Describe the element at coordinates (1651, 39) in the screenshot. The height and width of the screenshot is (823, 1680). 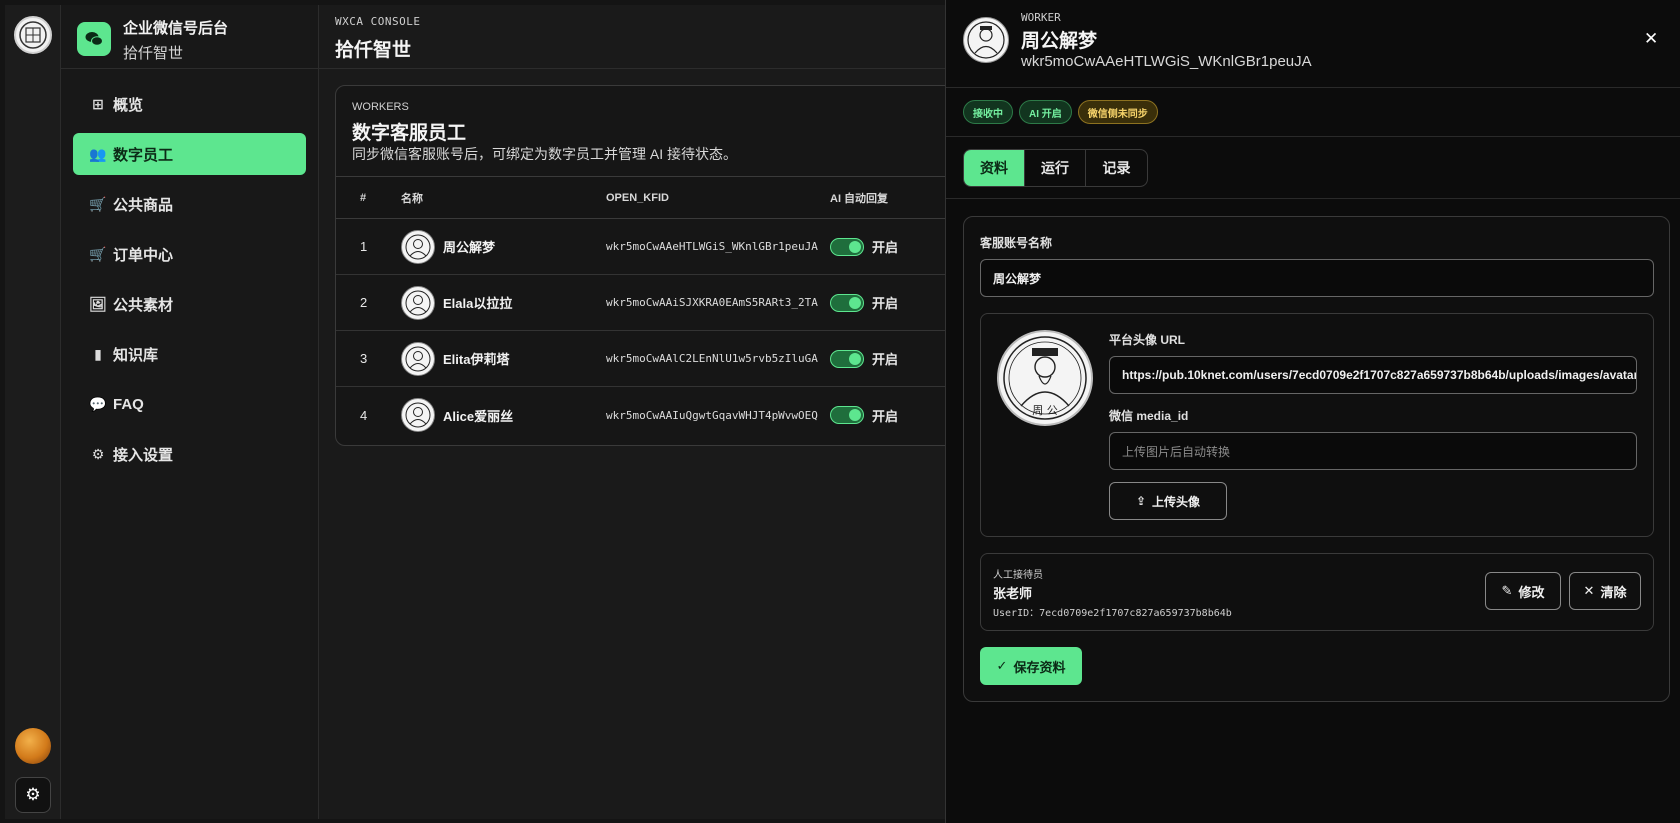
I see `close-icon: ✕` at that location.